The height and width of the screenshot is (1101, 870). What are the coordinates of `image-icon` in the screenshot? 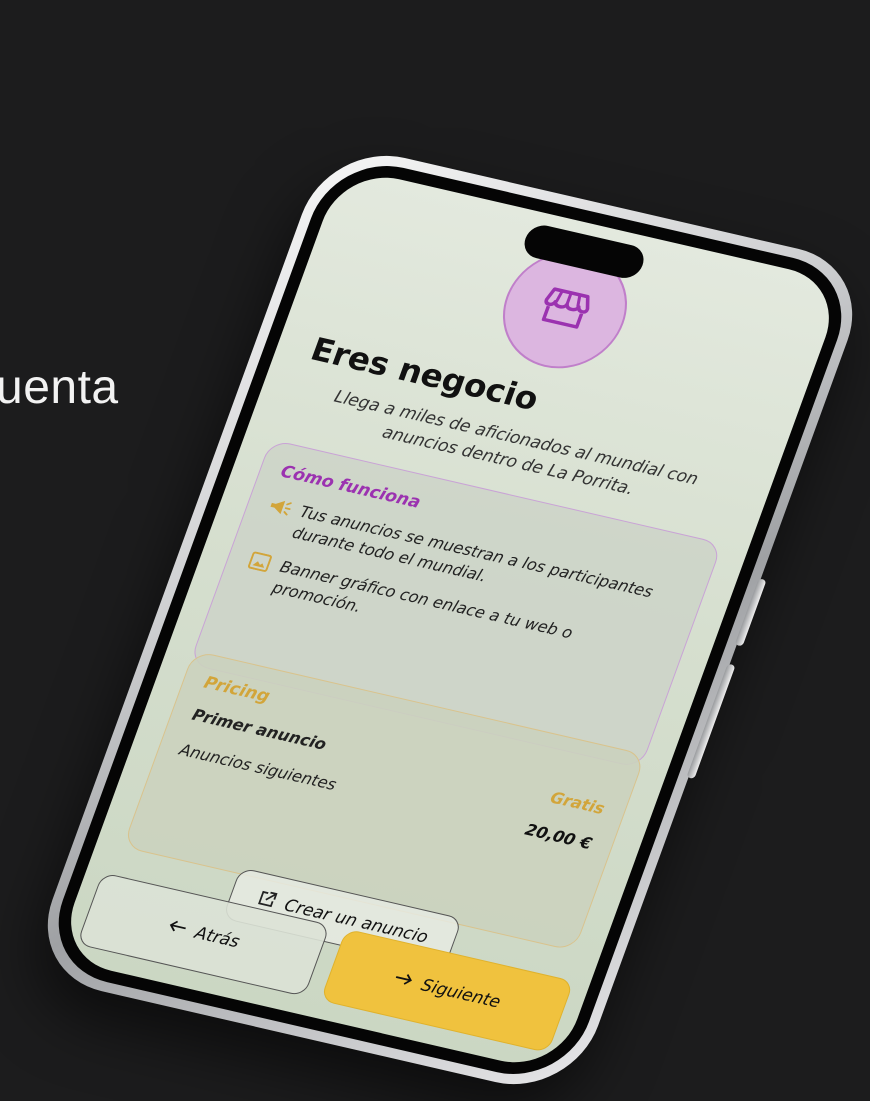 It's located at (259, 562).